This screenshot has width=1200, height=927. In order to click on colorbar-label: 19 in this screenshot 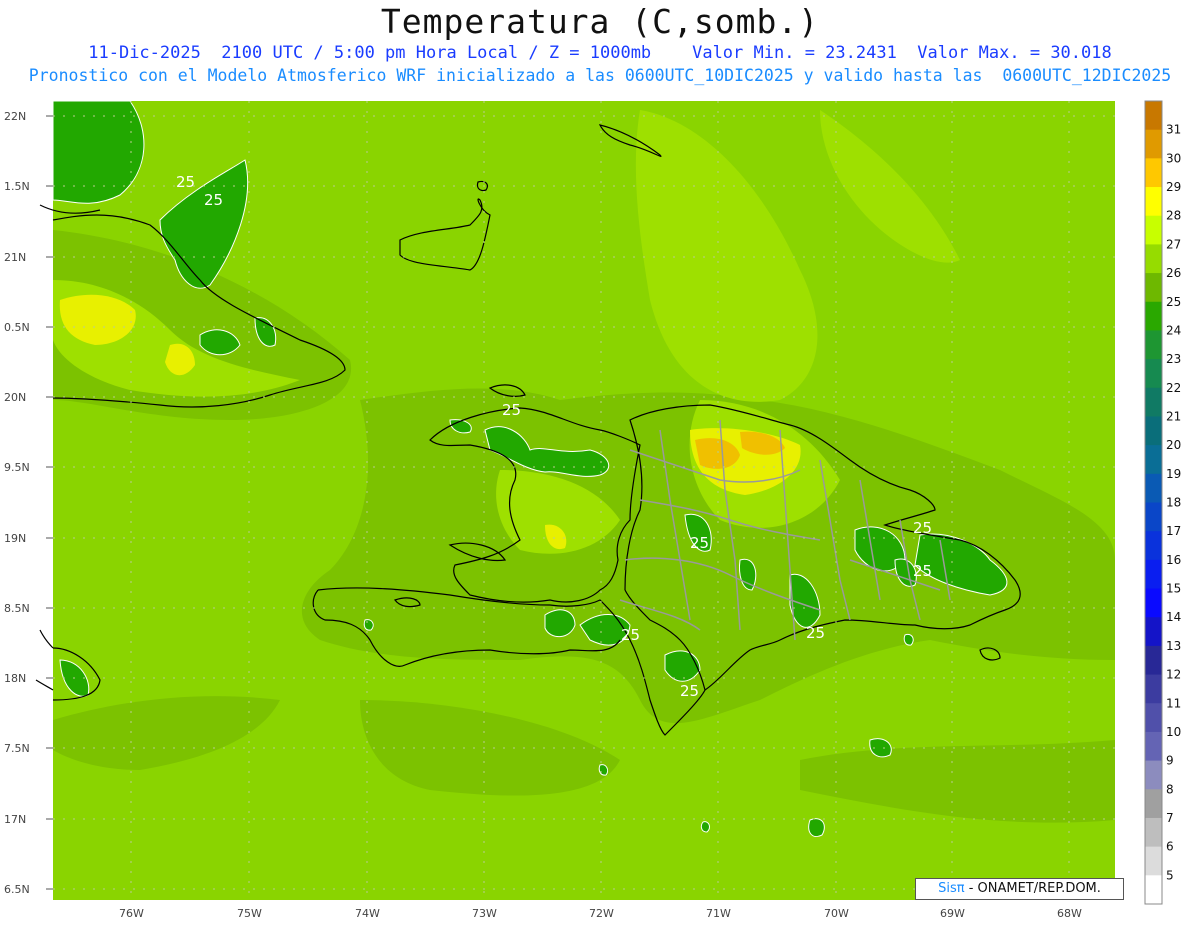, I will do `click(1173, 474)`.